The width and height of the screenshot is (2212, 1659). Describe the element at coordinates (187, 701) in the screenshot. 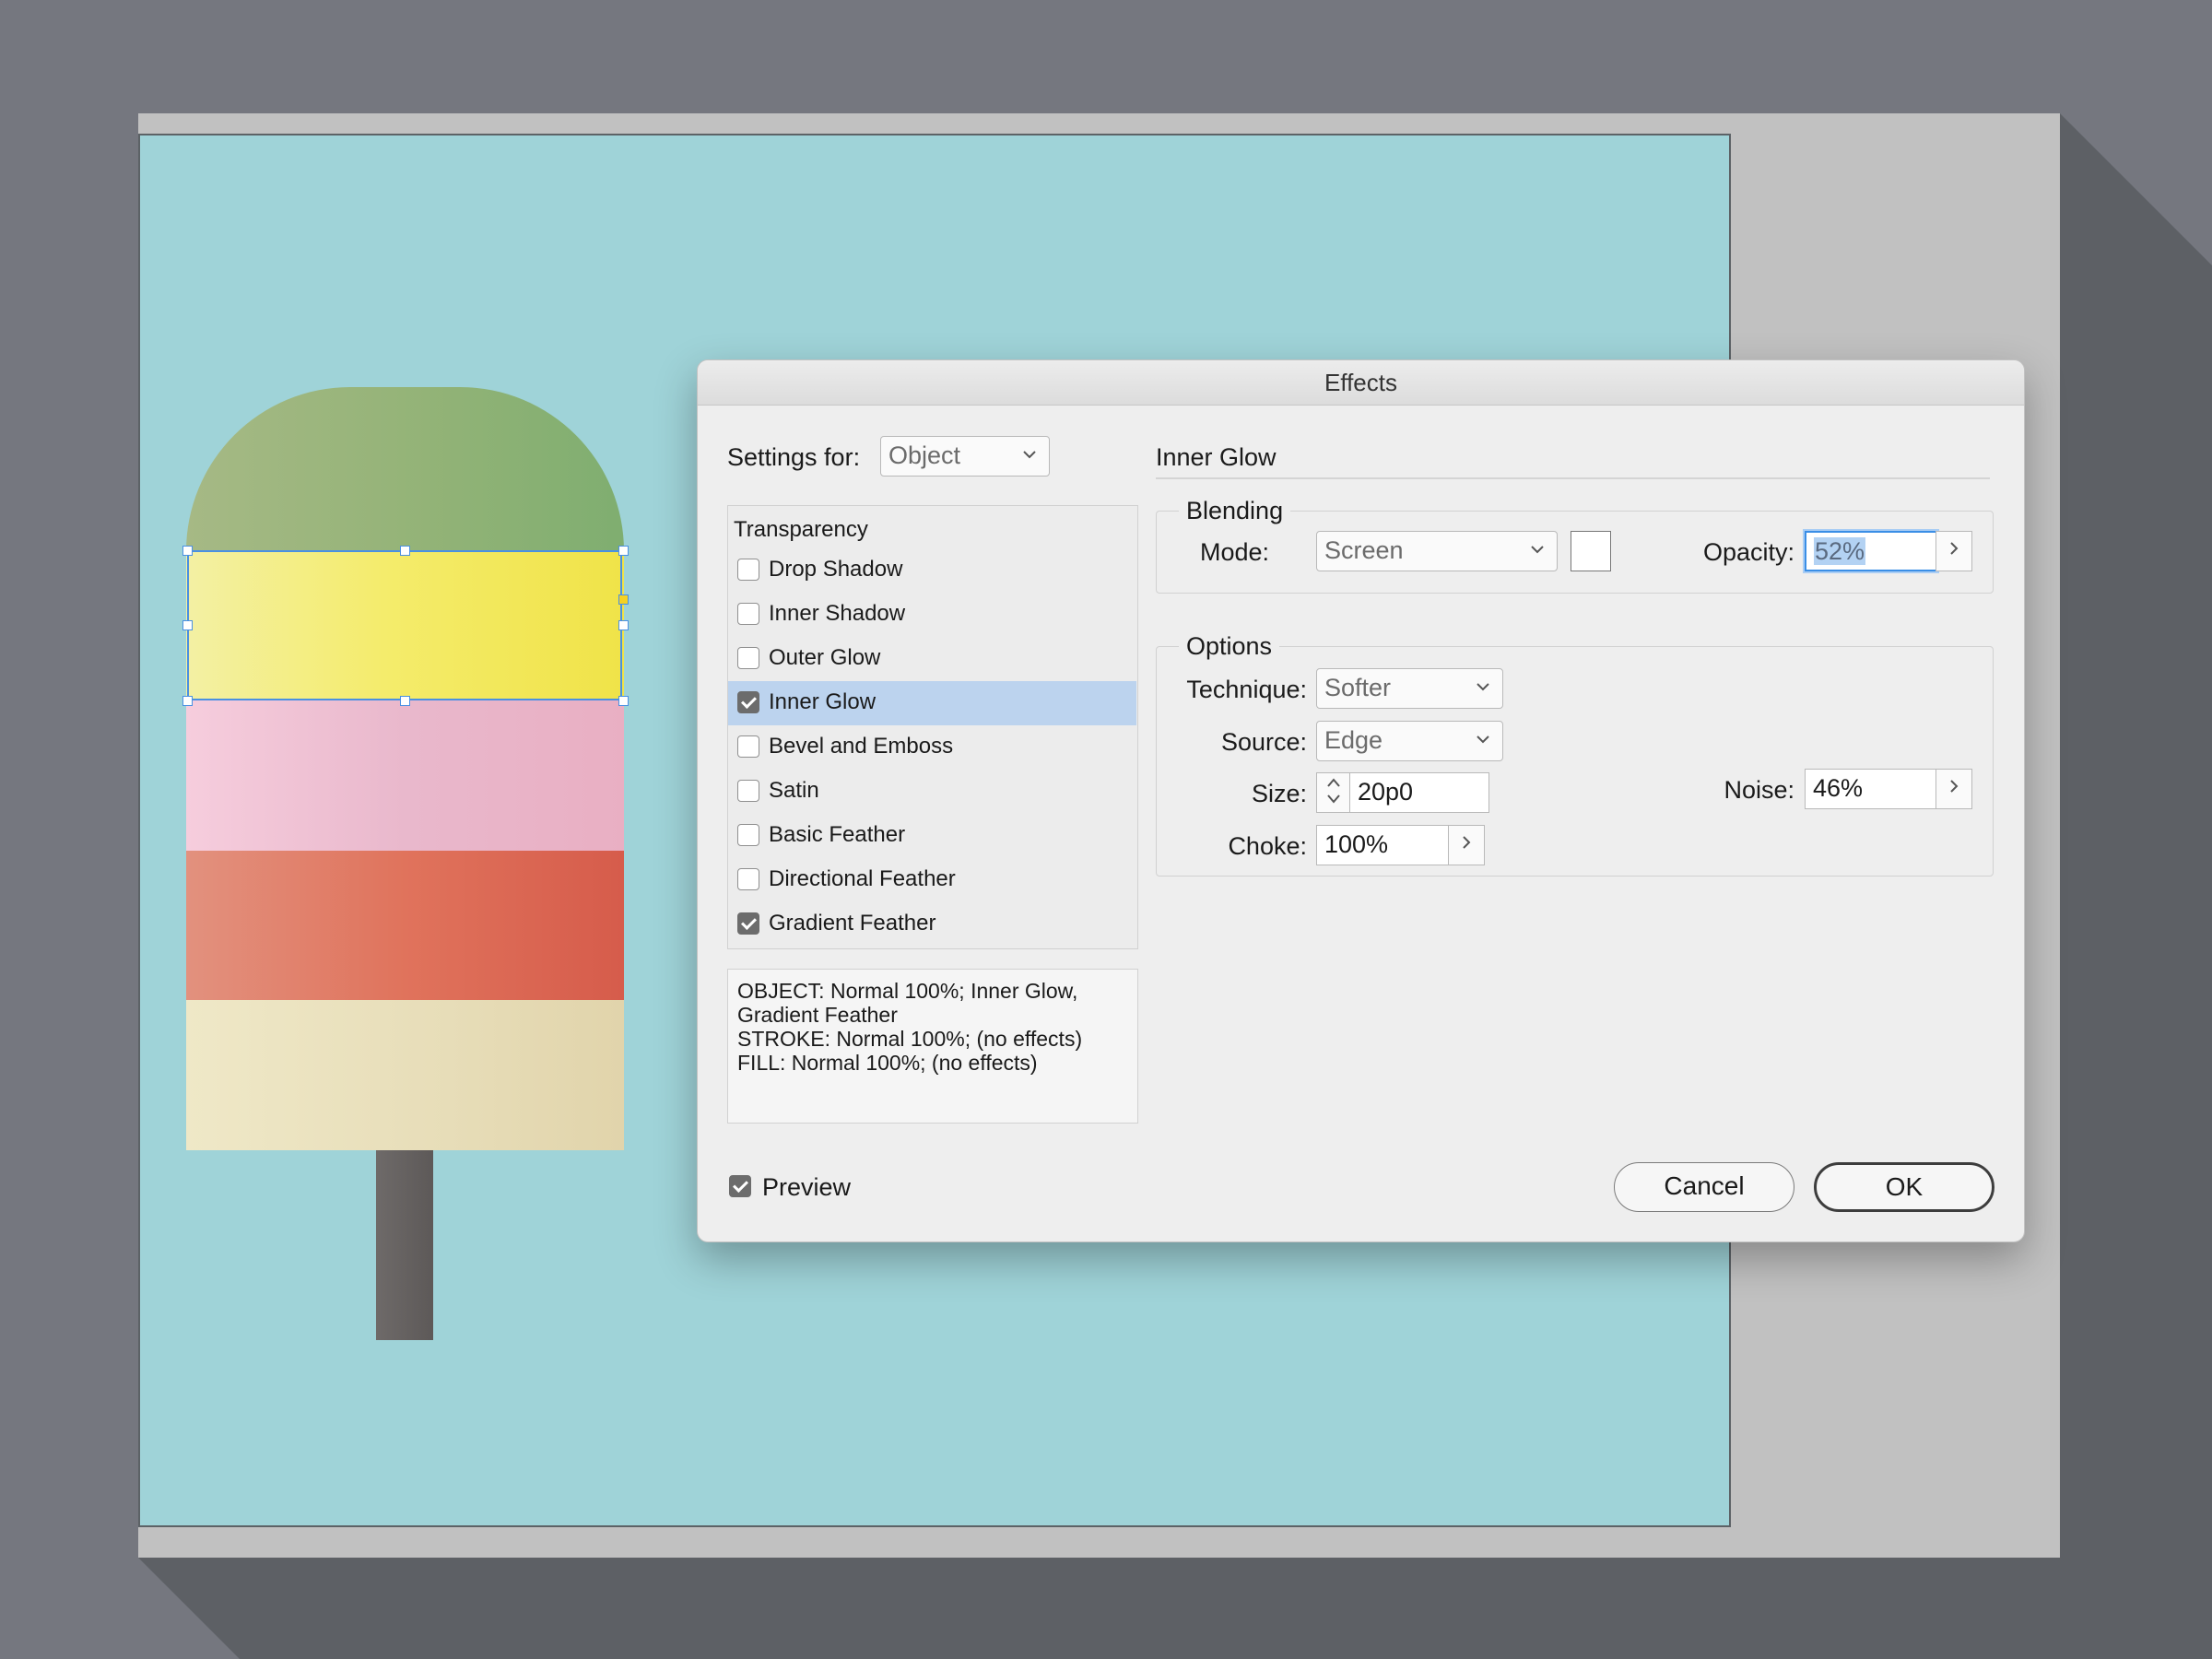

I see `selection-handle-bottom-left` at that location.